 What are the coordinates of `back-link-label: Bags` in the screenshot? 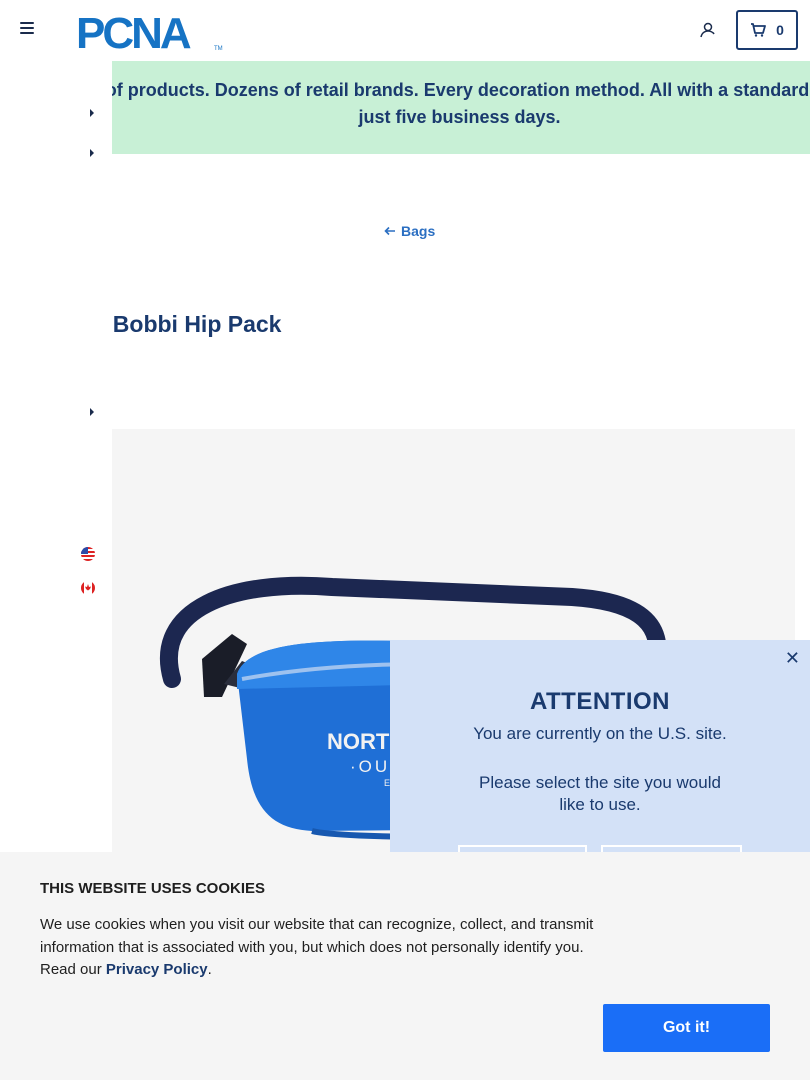 It's located at (418, 231).